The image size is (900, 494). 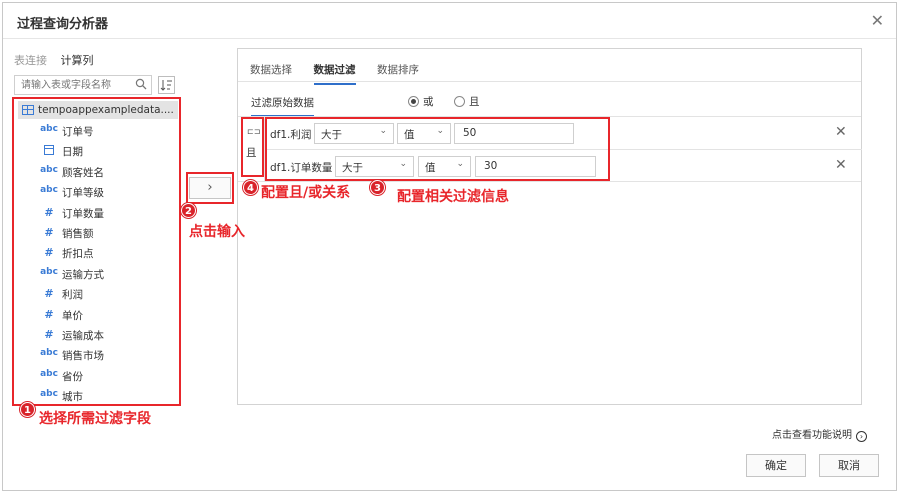 What do you see at coordinates (30, 60) in the screenshot?
I see `tab-table-join: 表连接` at bounding box center [30, 60].